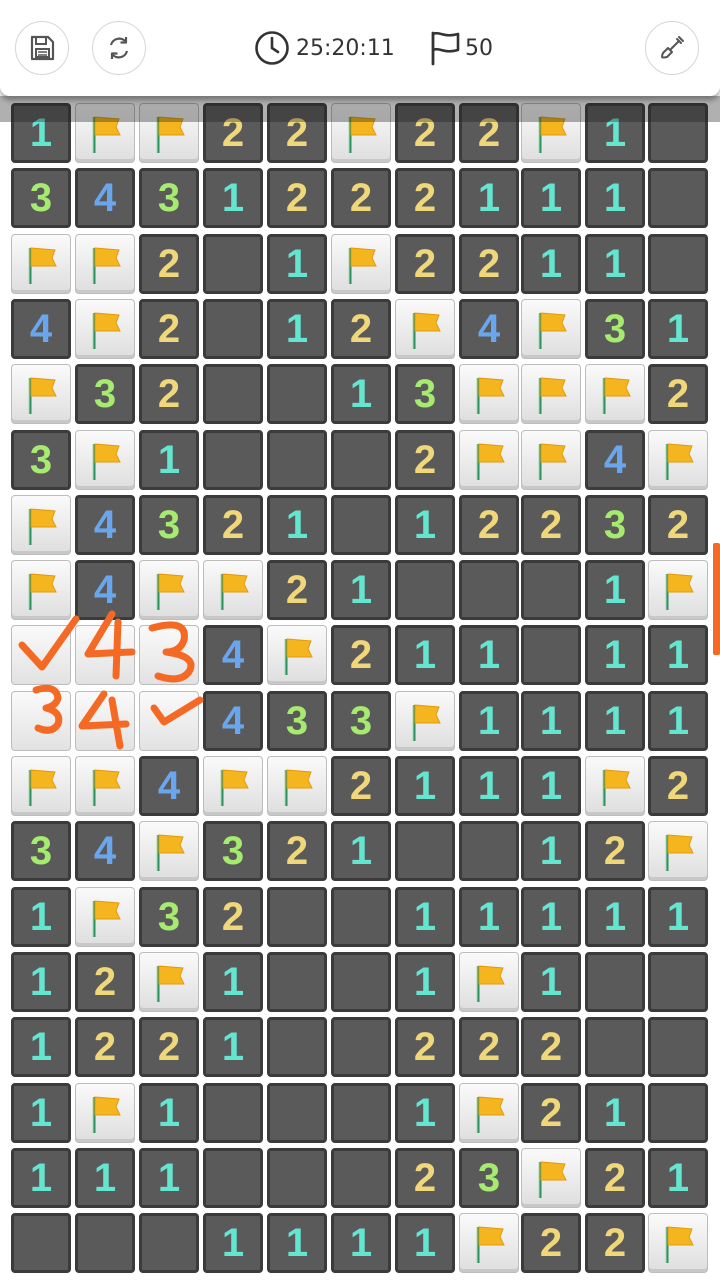 Image resolution: width=720 pixels, height=1280 pixels. Describe the element at coordinates (672, 48) in the screenshot. I see `dig-mode-button` at that location.